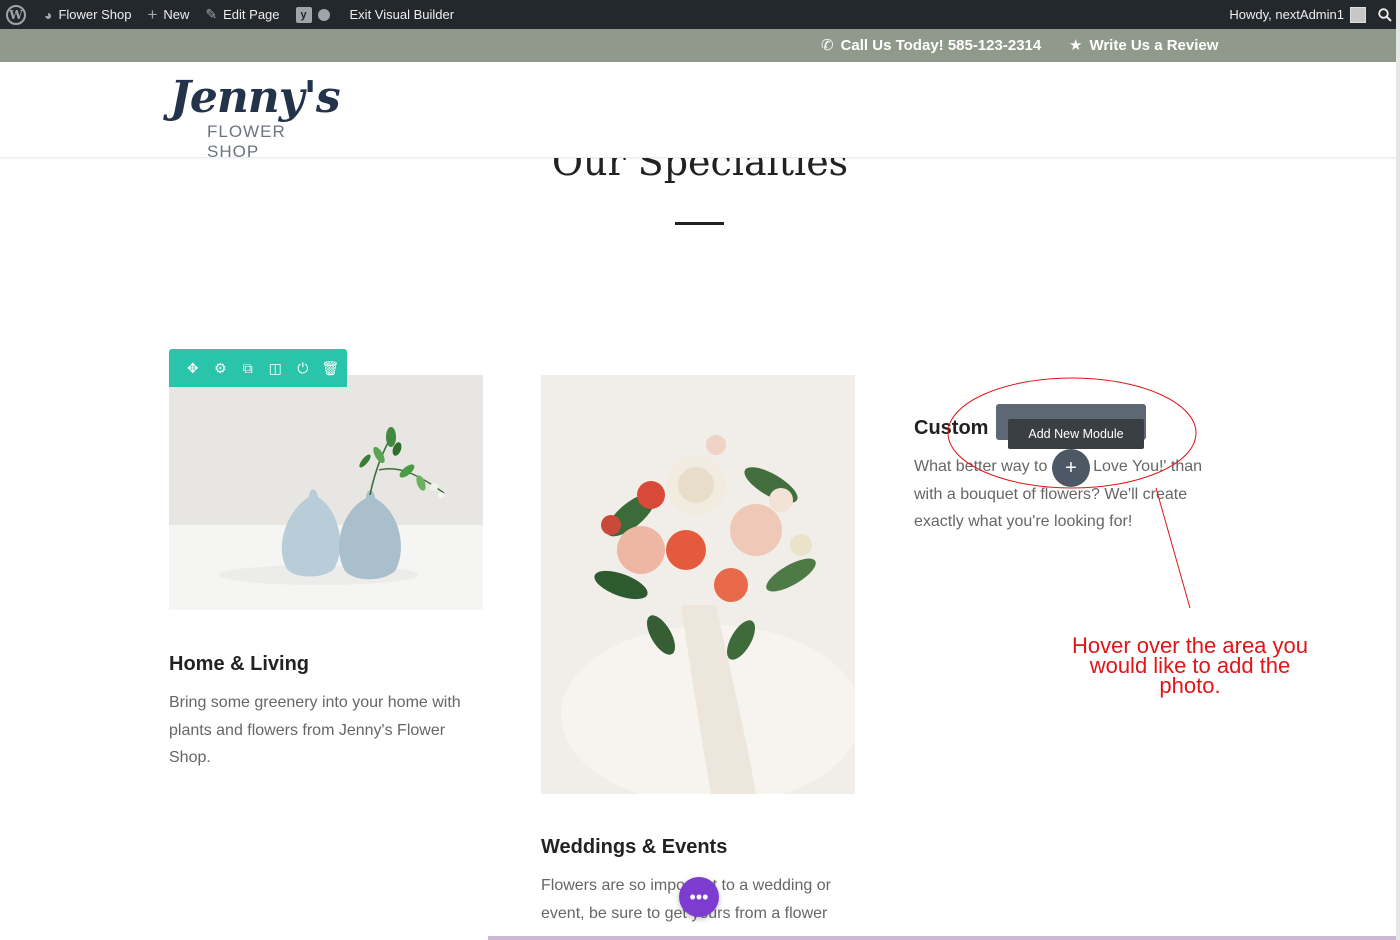  I want to click on edit-page-label: Edit Page, so click(251, 14).